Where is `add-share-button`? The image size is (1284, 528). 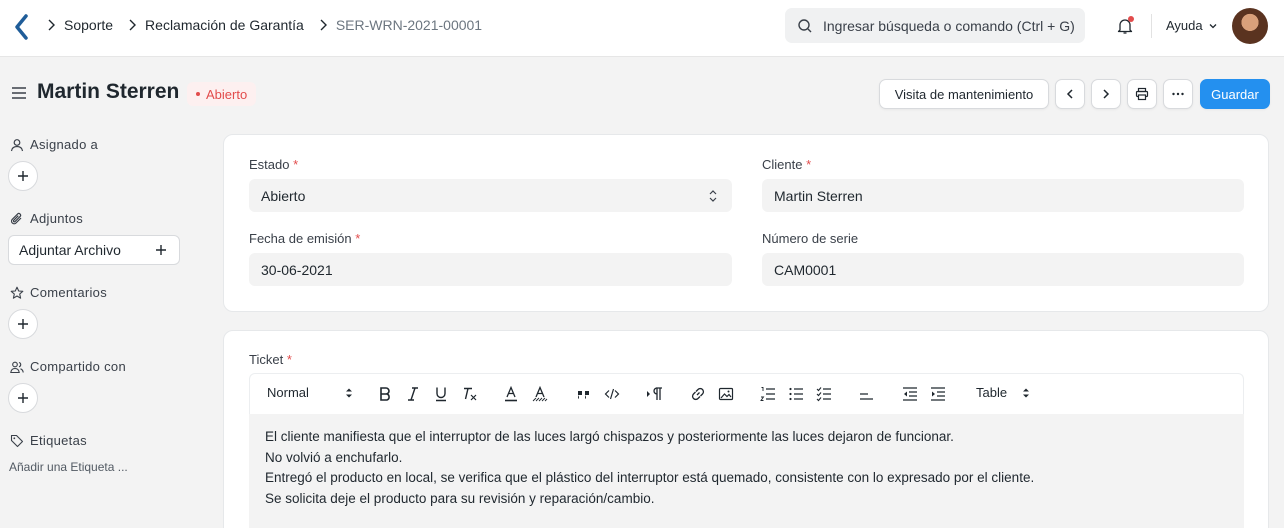 add-share-button is located at coordinates (23, 398).